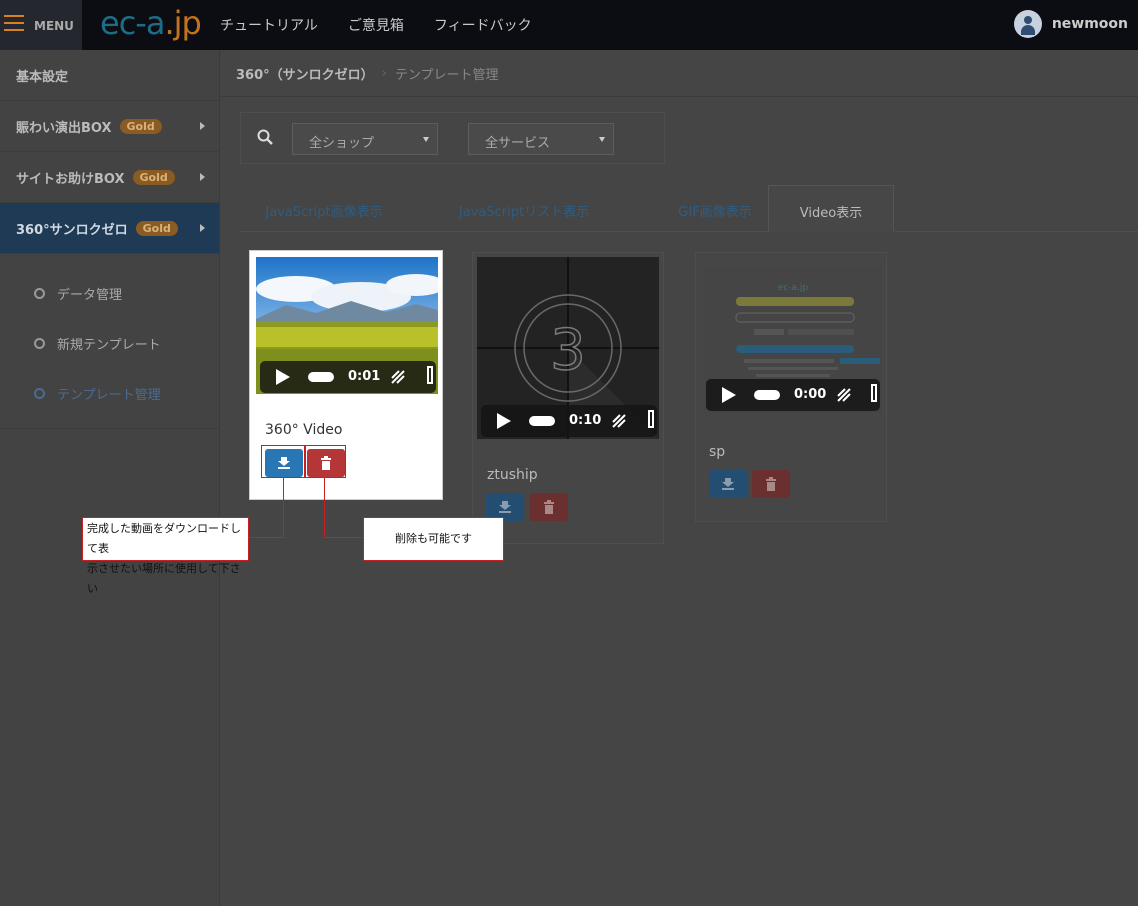 This screenshot has height=906, width=1138. I want to click on video-thumbnail: 3 0:10, so click(568, 348).